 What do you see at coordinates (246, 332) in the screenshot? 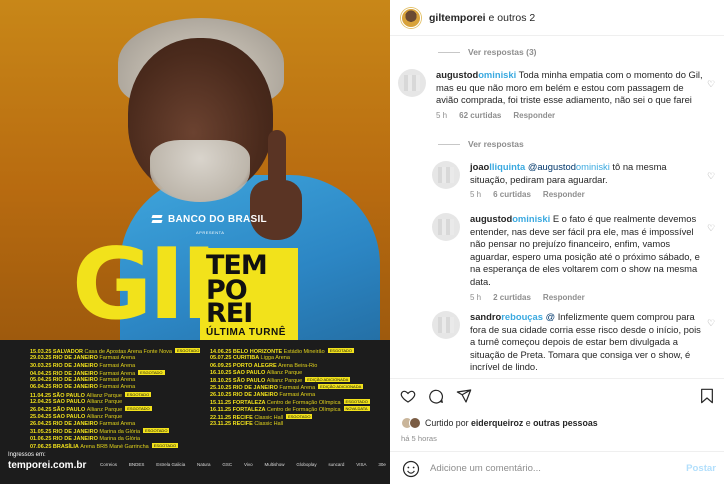
I see `tour-subtitle: ÚLTIMA TURNÊ` at bounding box center [246, 332].